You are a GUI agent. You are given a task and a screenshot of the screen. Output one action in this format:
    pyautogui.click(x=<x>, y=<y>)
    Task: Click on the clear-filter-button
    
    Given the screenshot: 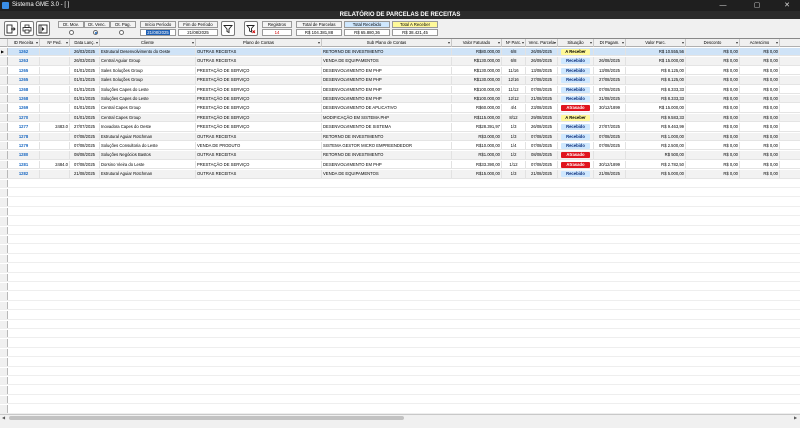 What is the action you would take?
    pyautogui.click(x=251, y=28)
    